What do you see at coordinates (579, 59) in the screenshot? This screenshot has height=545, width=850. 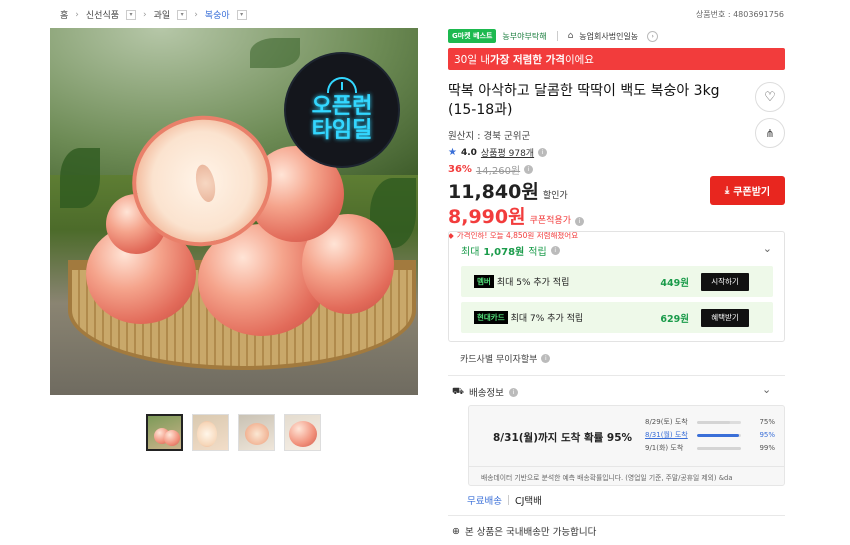 I see `banner-suffix: 이에요` at bounding box center [579, 59].